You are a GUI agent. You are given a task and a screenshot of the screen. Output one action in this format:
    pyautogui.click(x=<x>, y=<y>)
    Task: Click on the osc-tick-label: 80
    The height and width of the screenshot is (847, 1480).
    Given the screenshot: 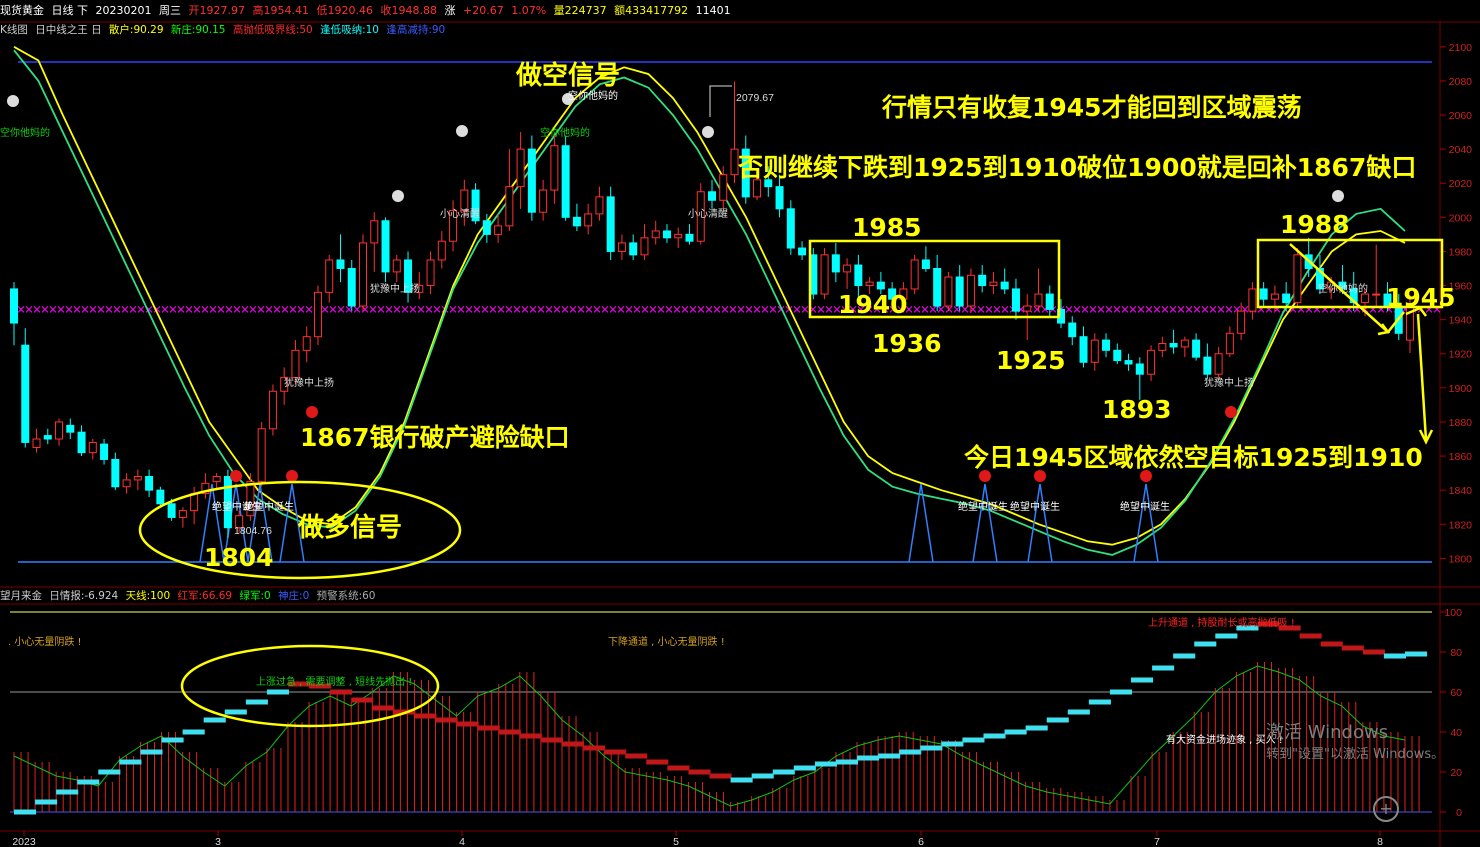 What is the action you would take?
    pyautogui.click(x=1456, y=653)
    